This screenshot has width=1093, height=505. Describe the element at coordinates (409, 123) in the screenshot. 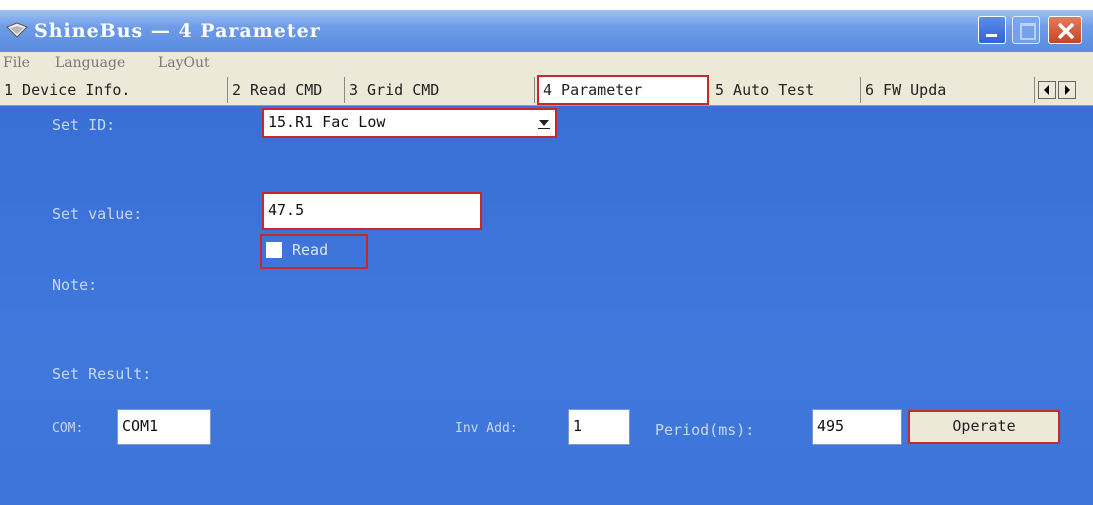

I see `set-id-dropdown: 15.R1 Fac Low` at that location.